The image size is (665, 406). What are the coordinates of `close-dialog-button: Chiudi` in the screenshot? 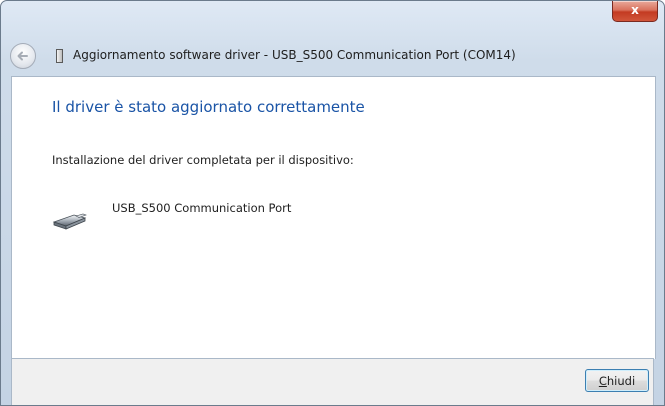 It's located at (617, 380).